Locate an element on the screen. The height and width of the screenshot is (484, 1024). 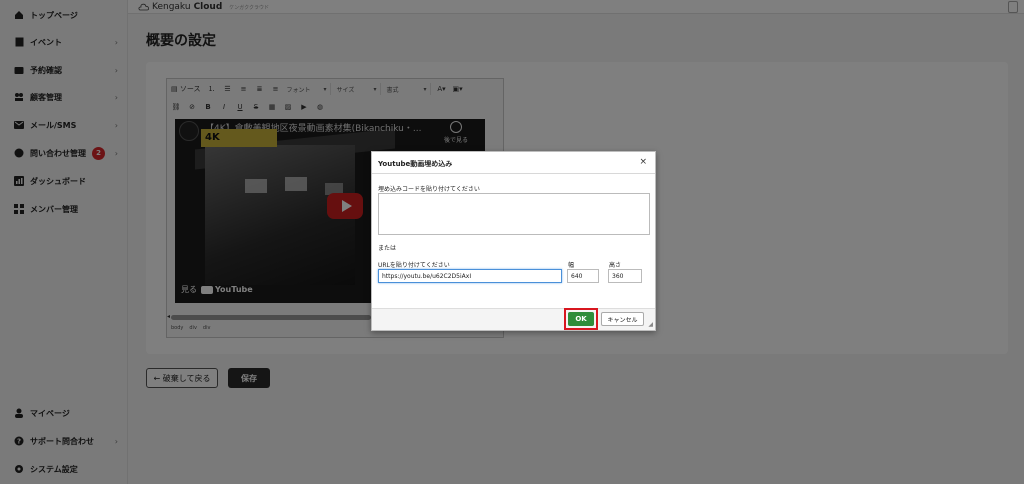
ok-button: OK is located at coordinates (581, 319).